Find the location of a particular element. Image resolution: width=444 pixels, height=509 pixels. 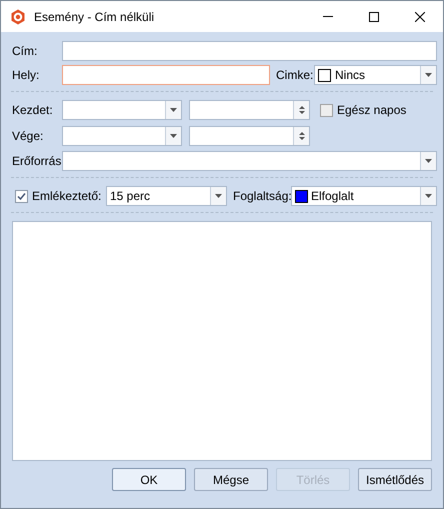

checkmark-icon is located at coordinates (21, 196).